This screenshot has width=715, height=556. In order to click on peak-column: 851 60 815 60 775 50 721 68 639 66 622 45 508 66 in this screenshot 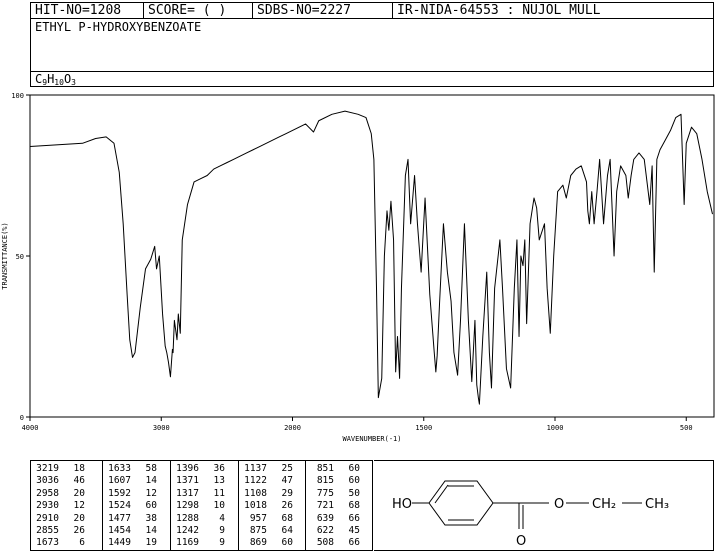, I will do `click(339, 505)`.